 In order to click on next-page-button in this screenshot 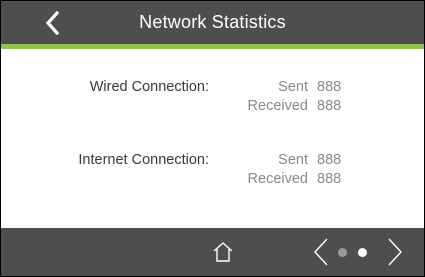, I will do `click(395, 252)`.